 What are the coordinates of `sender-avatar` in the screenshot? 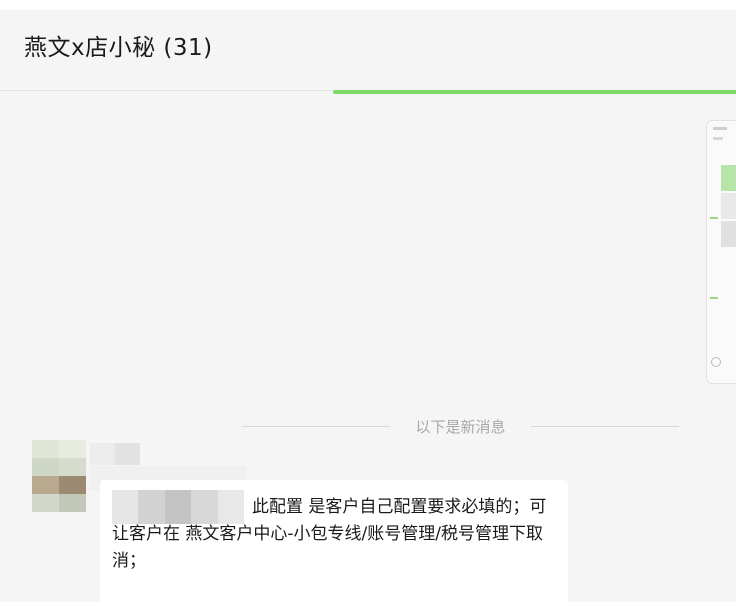 It's located at (59, 476).